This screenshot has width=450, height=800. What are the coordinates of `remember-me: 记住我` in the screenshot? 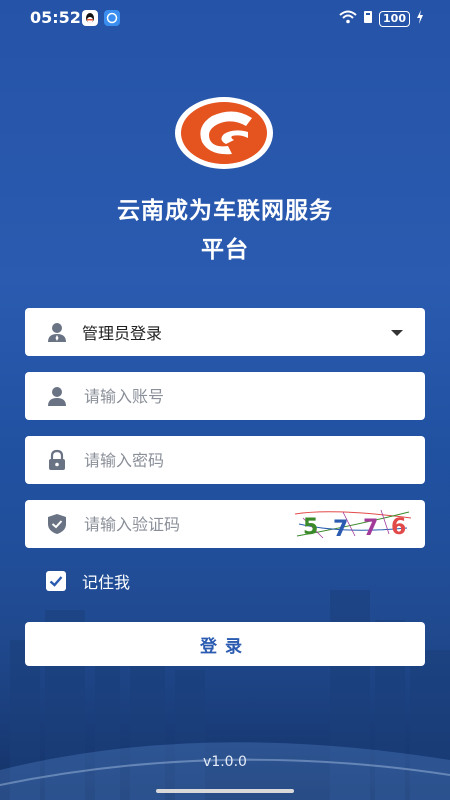 It's located at (88, 581).